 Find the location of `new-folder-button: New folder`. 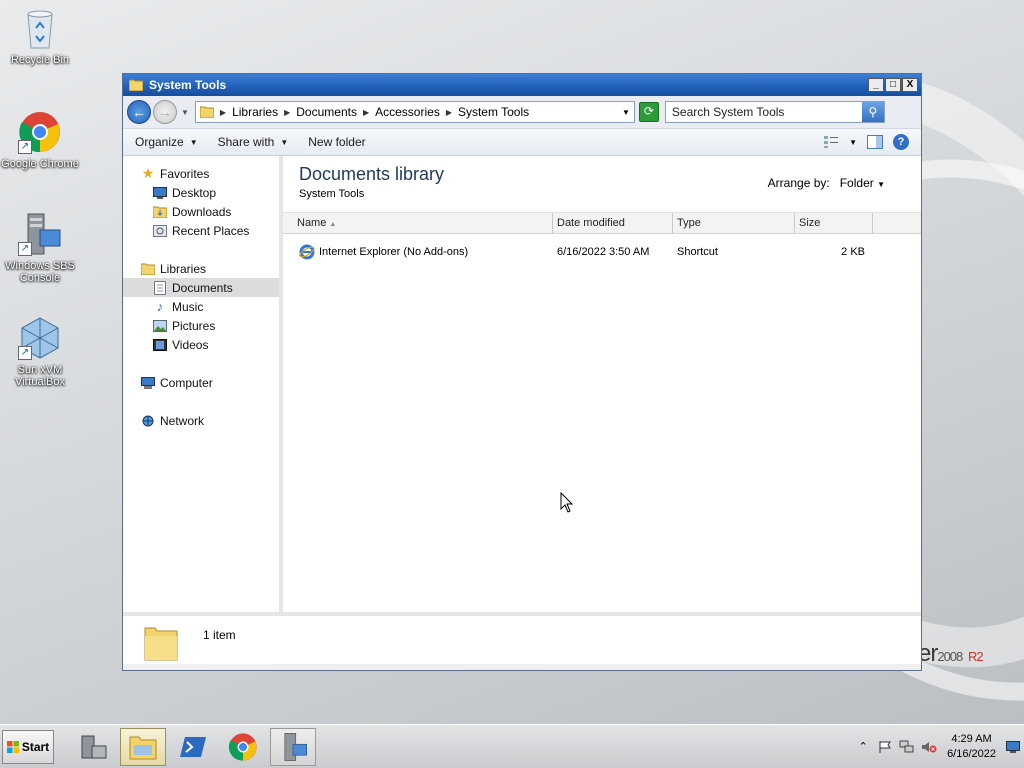

new-folder-button: New folder is located at coordinates (336, 142).